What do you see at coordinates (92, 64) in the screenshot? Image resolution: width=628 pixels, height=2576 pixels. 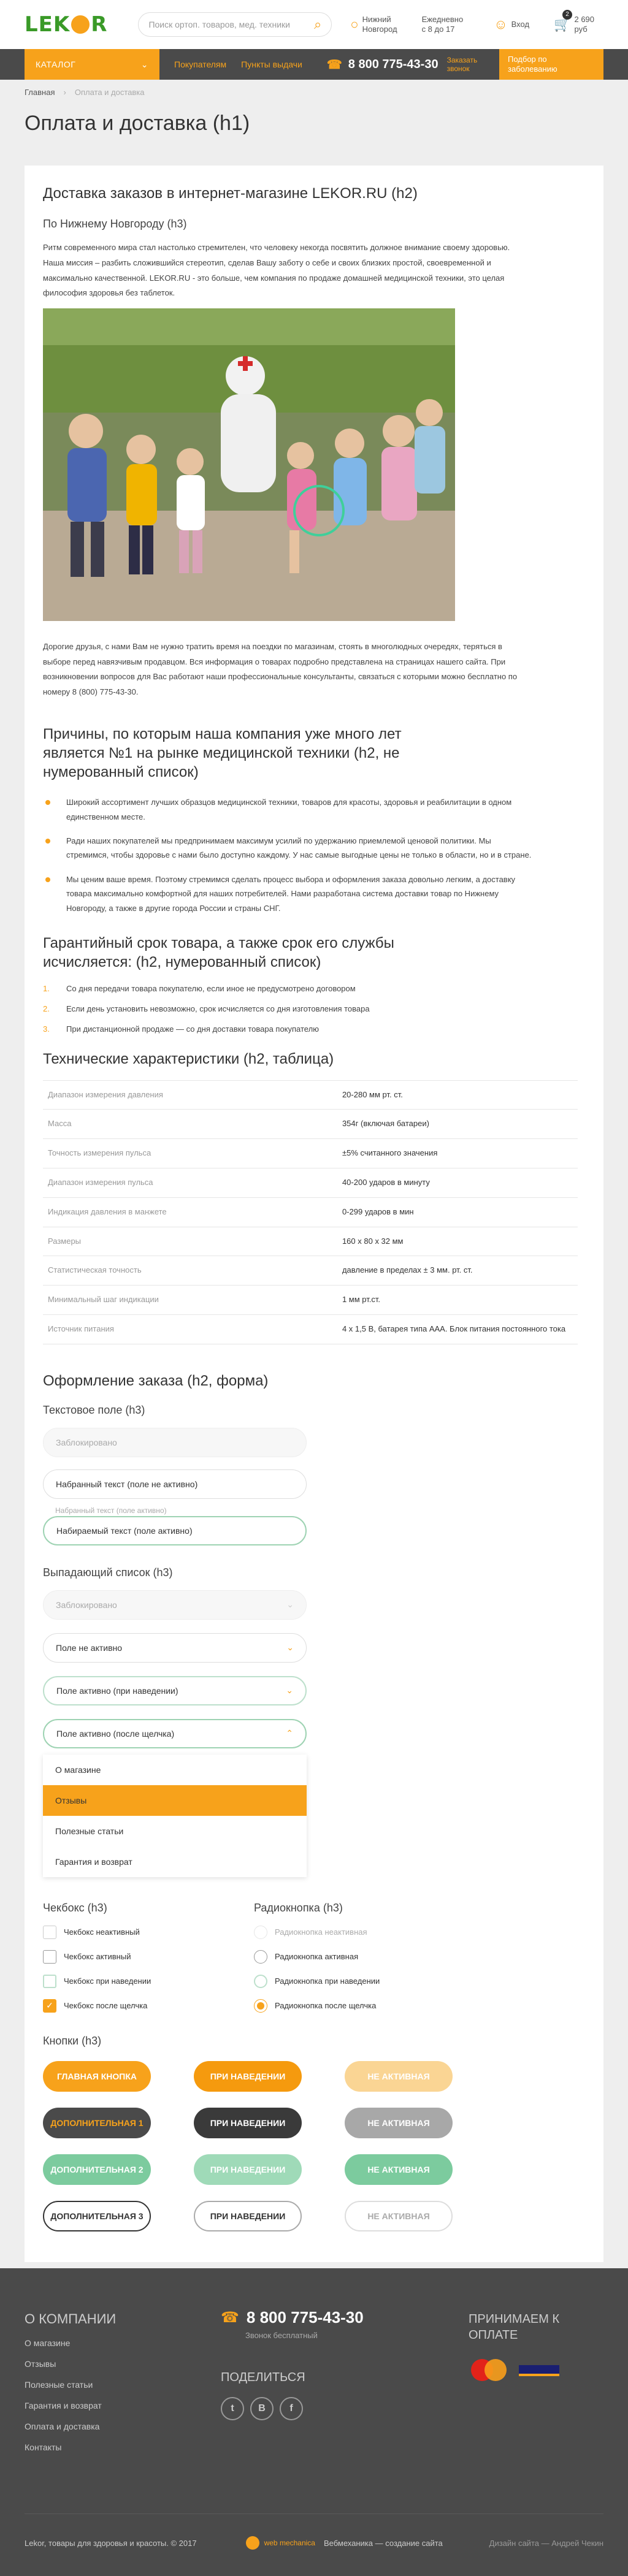 I see `catalog-button: КАТАЛОГ ⌄` at bounding box center [92, 64].